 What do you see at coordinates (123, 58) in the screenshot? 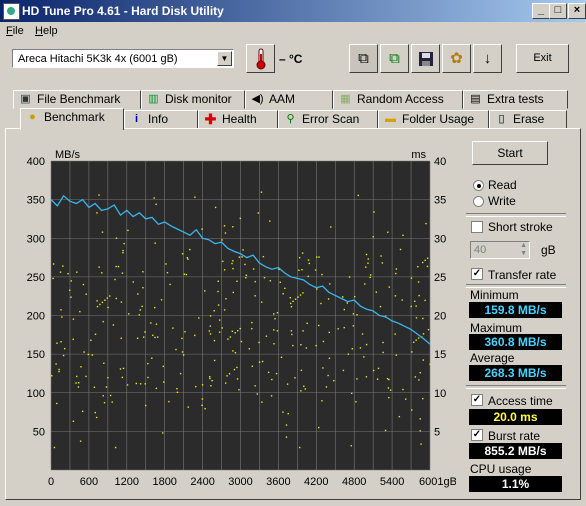
I see `drive-select: Areca Hitachi 5K3k 4x (6001 gB) ▼` at bounding box center [123, 58].